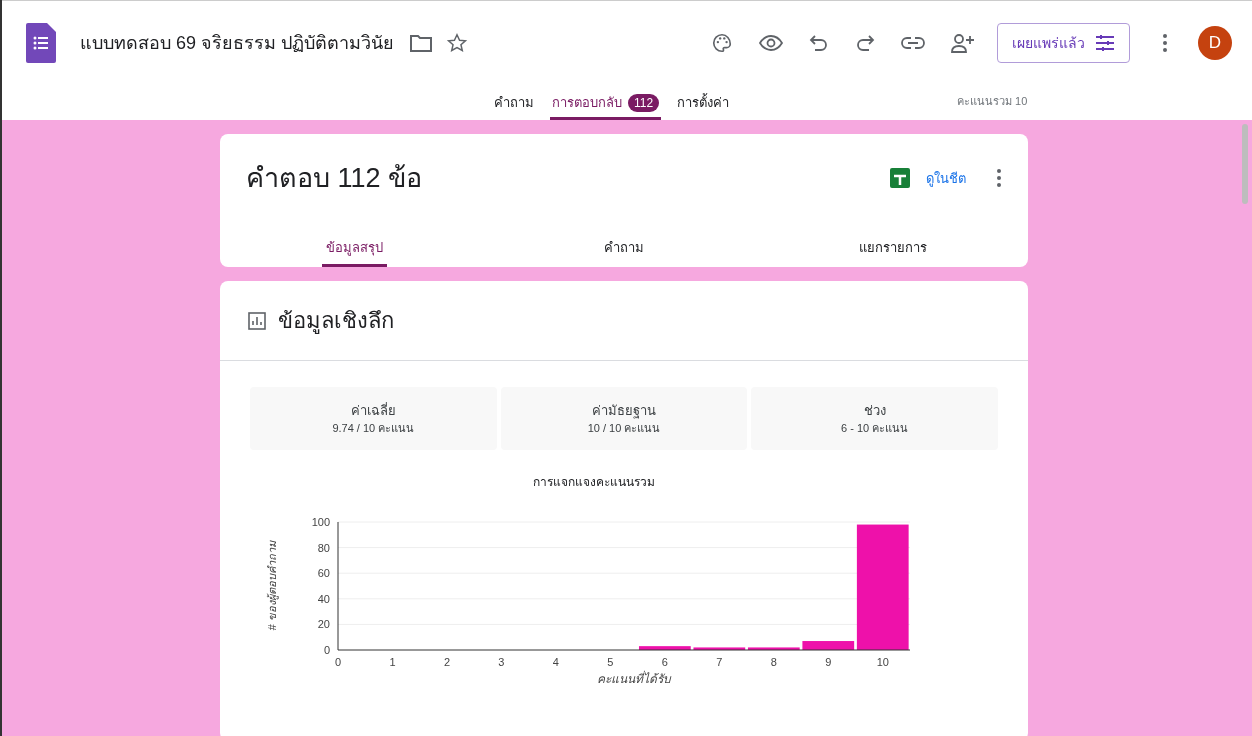 The image size is (1252, 736). Describe the element at coordinates (865, 43) in the screenshot. I see `redo-icon` at that location.